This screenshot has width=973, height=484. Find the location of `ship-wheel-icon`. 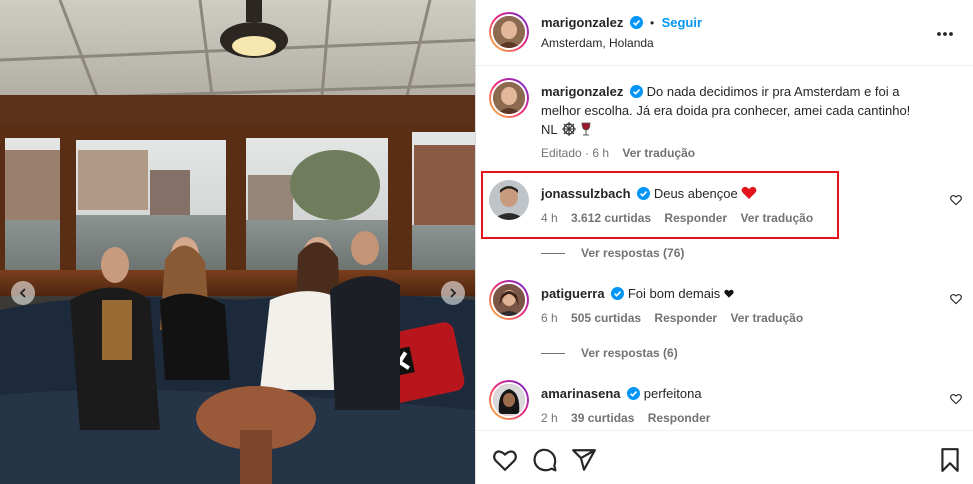

ship-wheel-icon is located at coordinates (568, 129).